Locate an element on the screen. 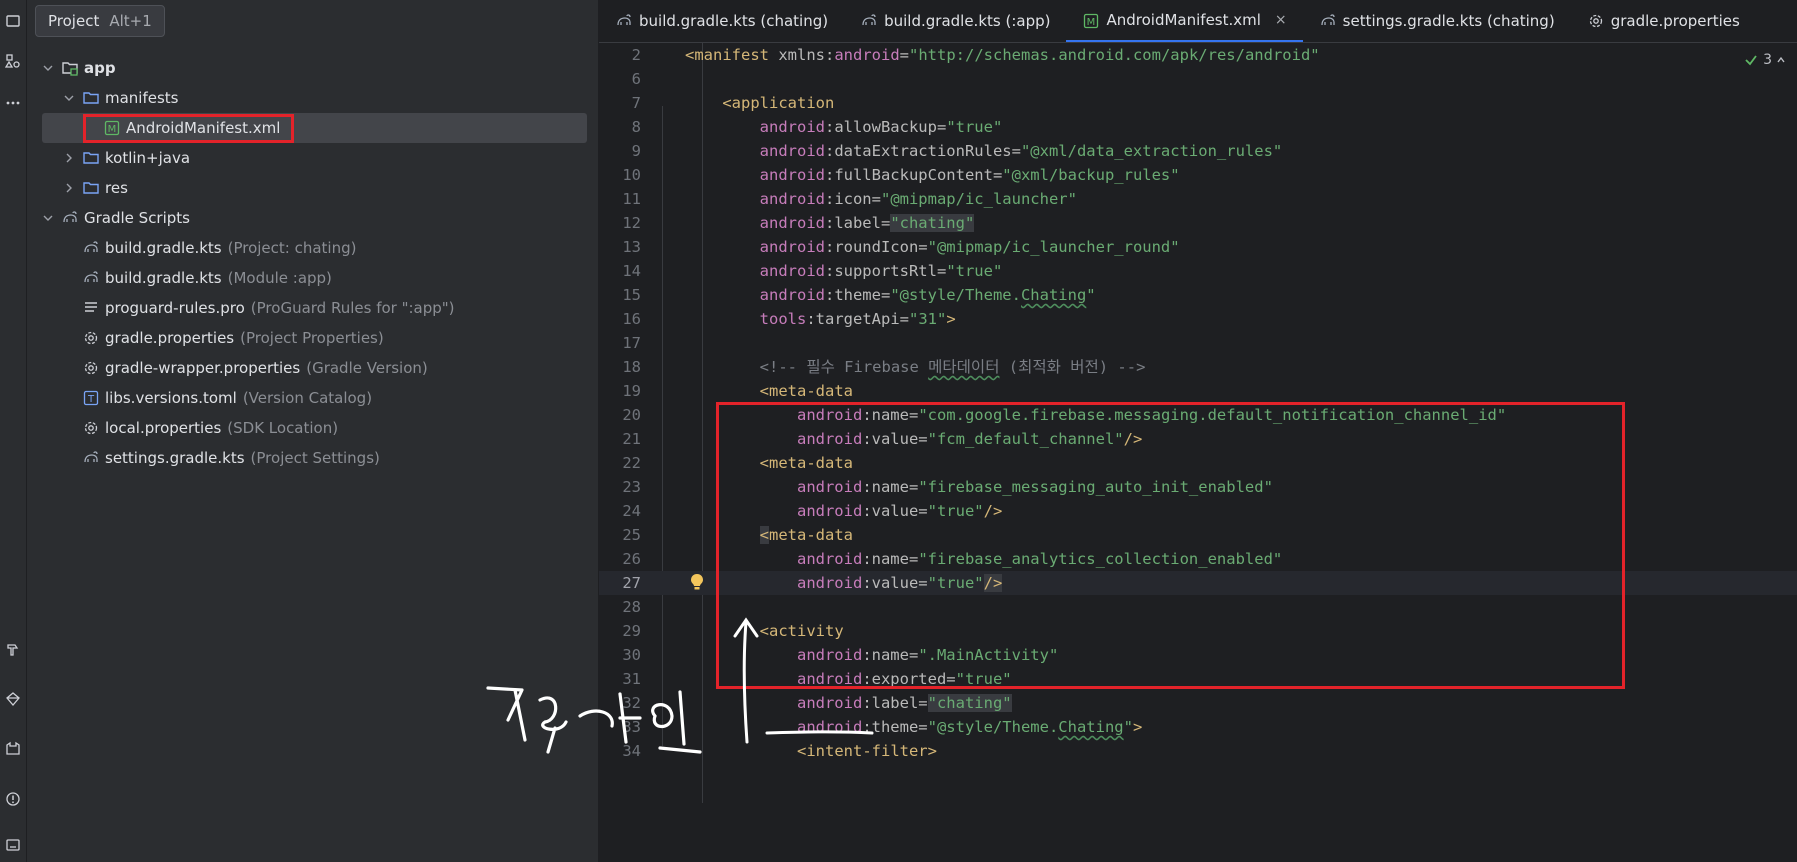 This screenshot has width=1797, height=862. activity-bar is located at coordinates (13, 431).